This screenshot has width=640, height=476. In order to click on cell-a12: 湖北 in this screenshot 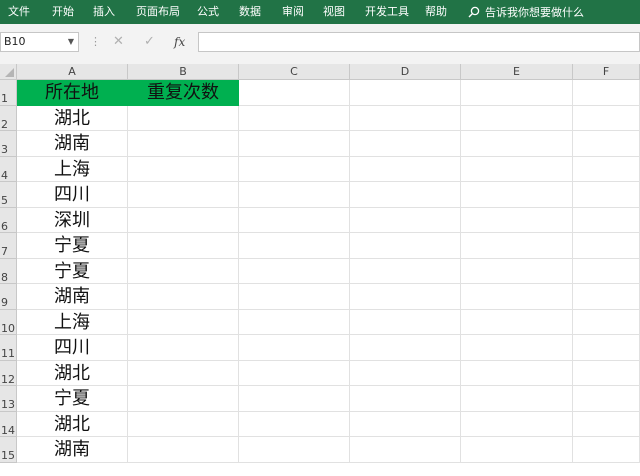, I will do `click(72, 373)`.